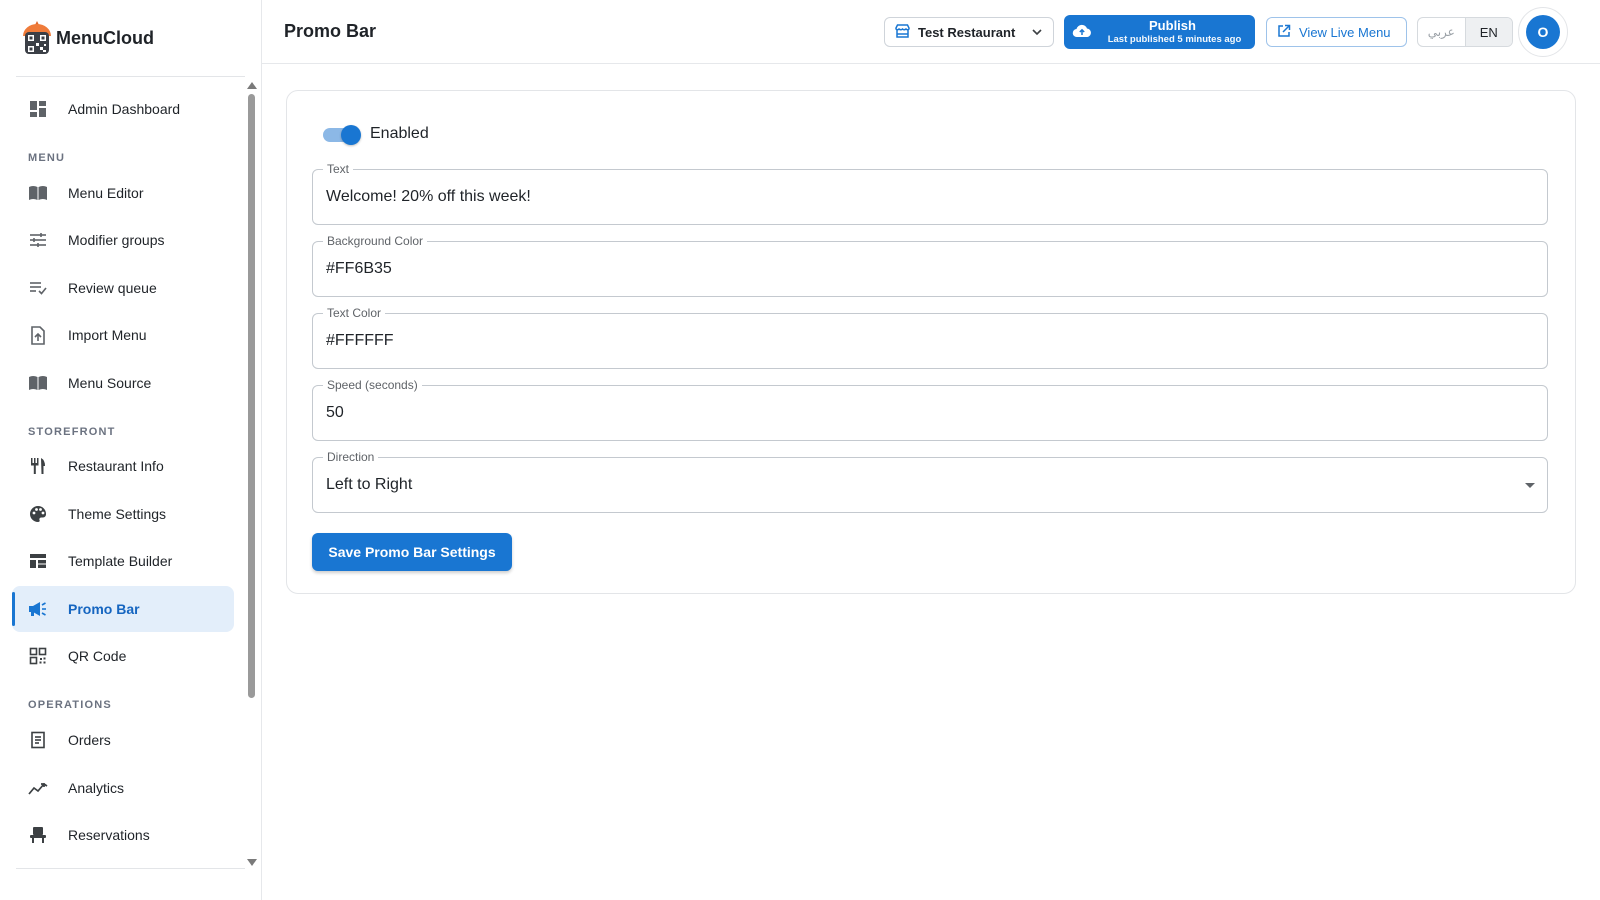 Image resolution: width=1600 pixels, height=900 pixels. Describe the element at coordinates (70, 705) in the screenshot. I see `section-operations: OPERATIONS` at that location.